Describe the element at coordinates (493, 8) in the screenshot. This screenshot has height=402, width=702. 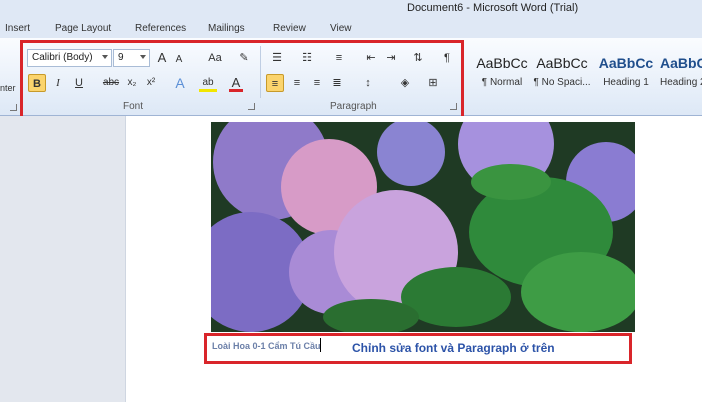
I see `window-title: Document6 - Microsoft Word (Trial)` at that location.